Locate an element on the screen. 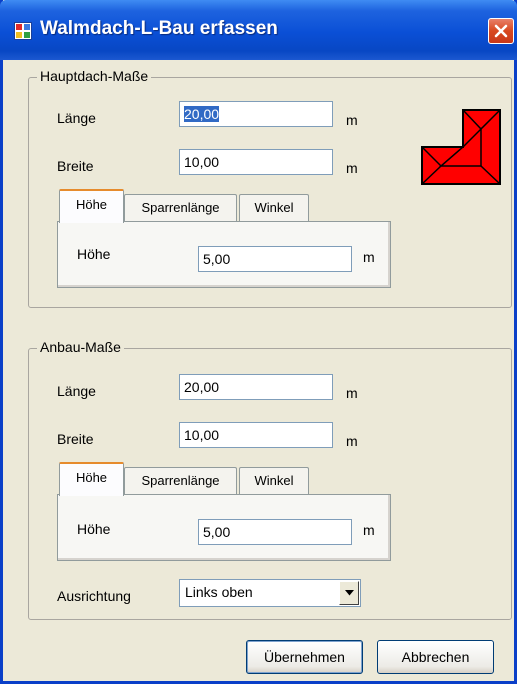 This screenshot has width=517, height=684. annex-tab-winkel: Winkel is located at coordinates (274, 482).